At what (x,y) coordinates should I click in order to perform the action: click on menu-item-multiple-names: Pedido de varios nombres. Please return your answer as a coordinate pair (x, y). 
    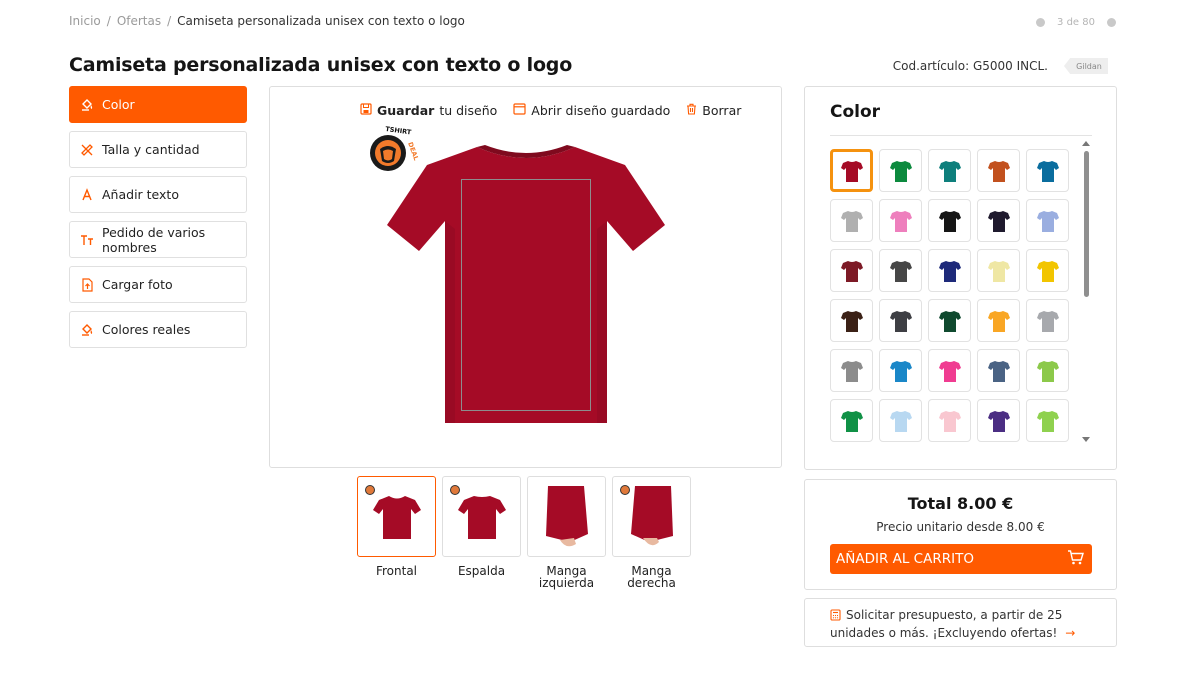
    Looking at the image, I should click on (158, 239).